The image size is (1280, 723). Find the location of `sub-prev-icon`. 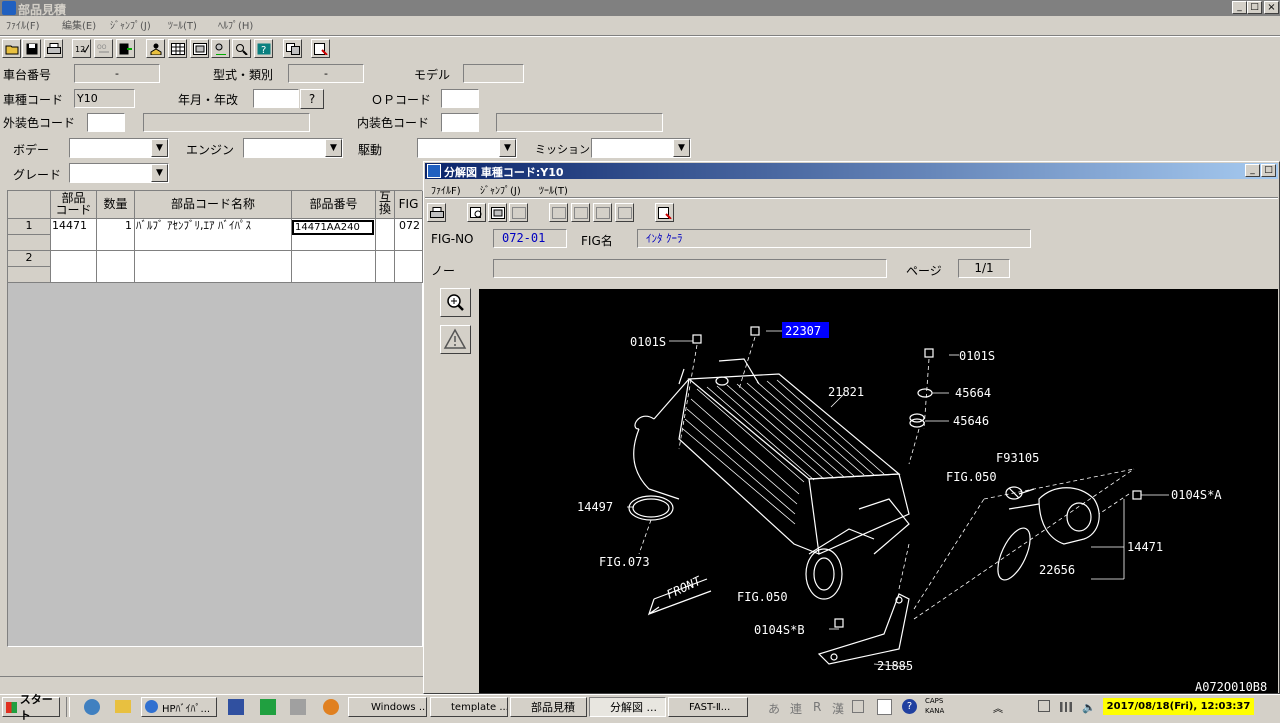

sub-prev-icon is located at coordinates (580, 212).